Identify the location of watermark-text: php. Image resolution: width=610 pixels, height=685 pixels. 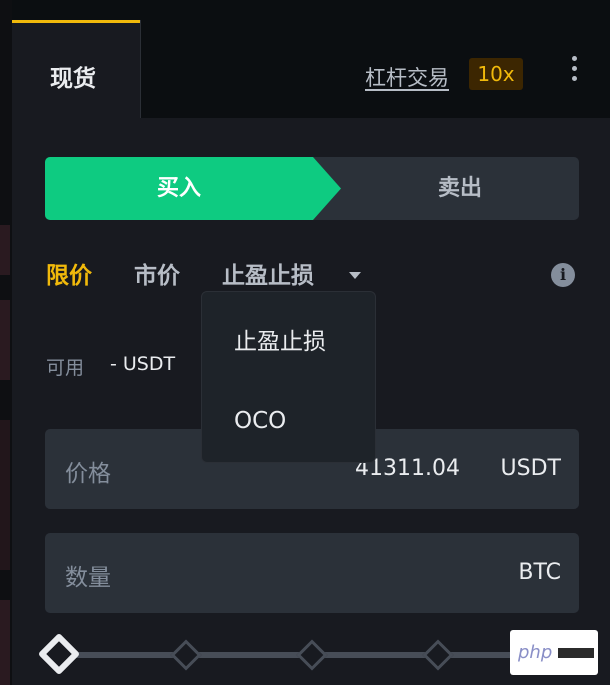
(535, 652).